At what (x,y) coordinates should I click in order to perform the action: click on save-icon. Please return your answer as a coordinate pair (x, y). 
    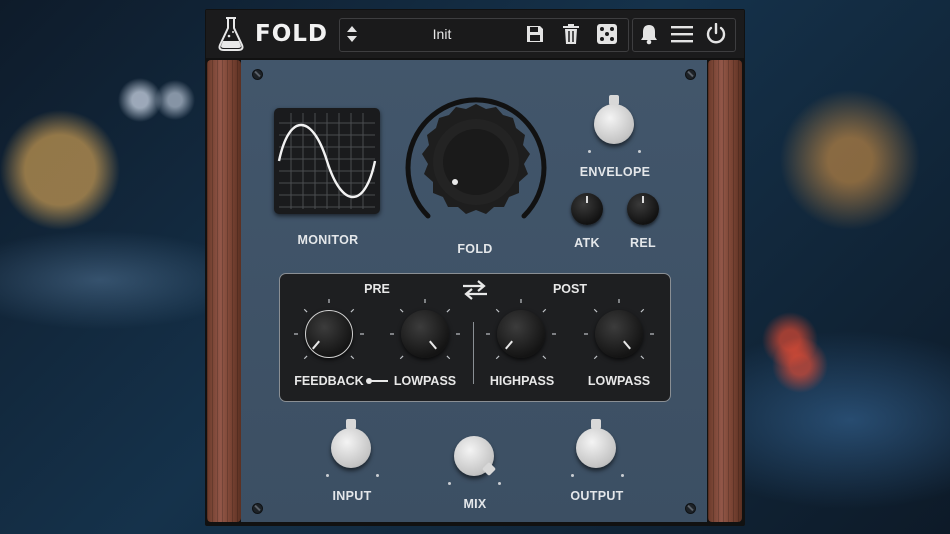
    Looking at the image, I should click on (535, 34).